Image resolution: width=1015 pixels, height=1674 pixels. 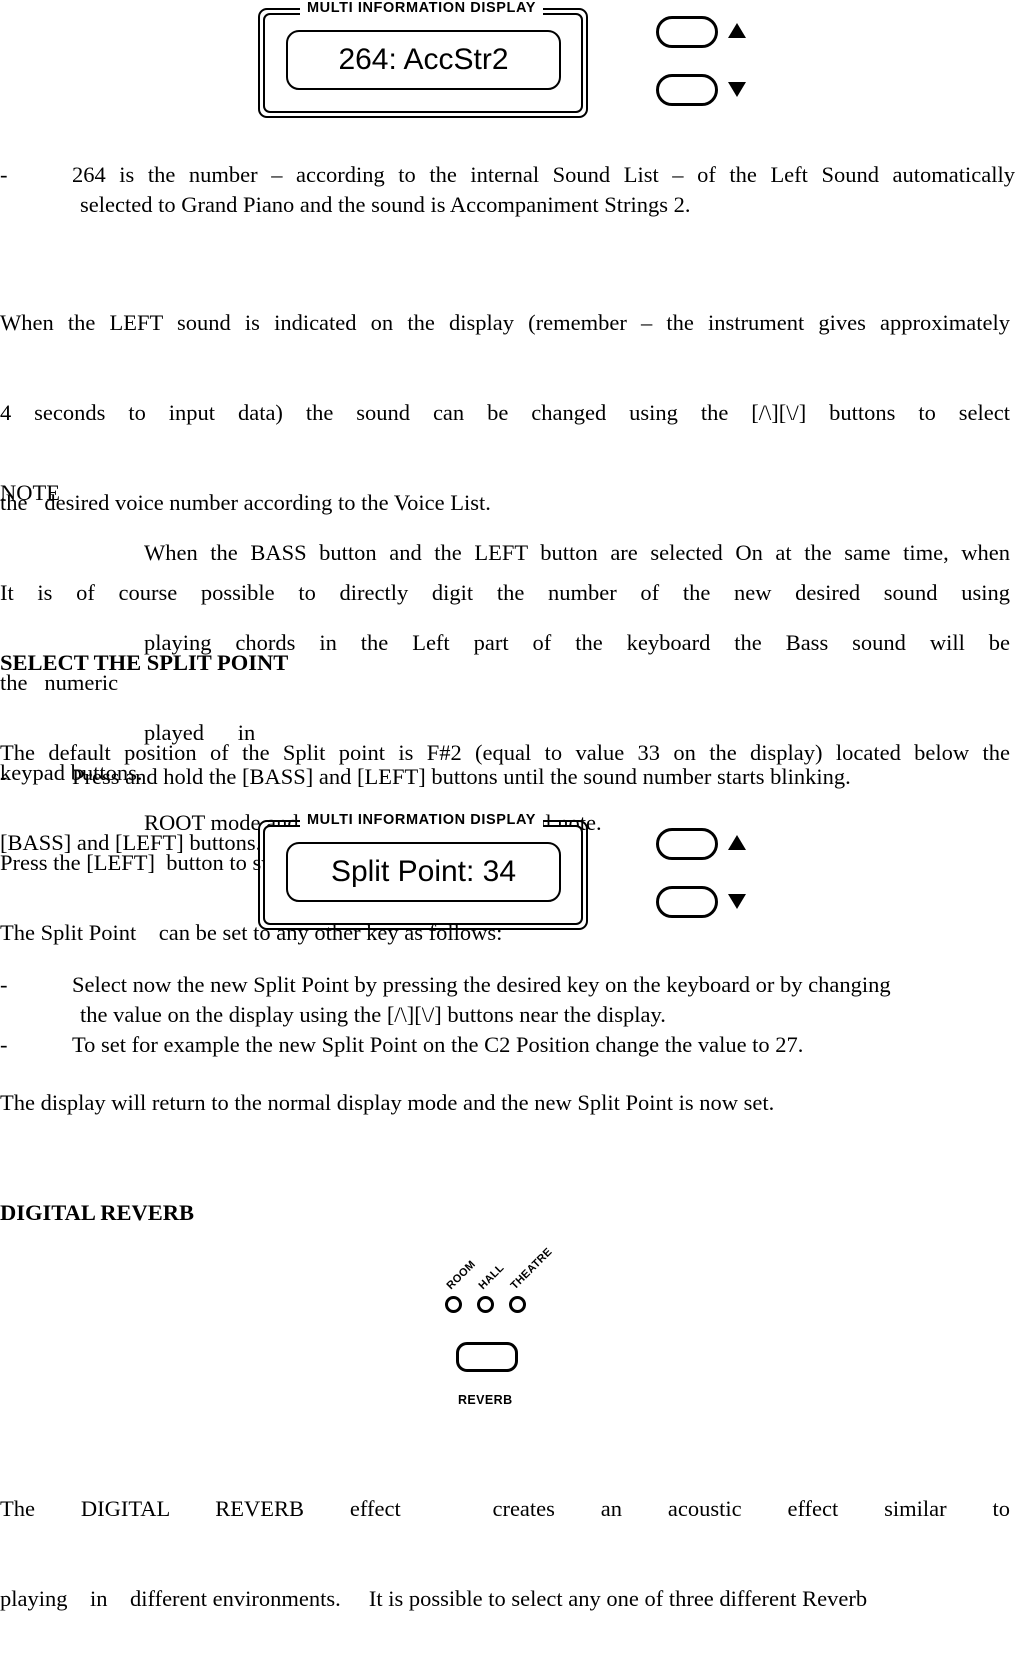 What do you see at coordinates (30, 492) in the screenshot?
I see `note-label: NOTE` at bounding box center [30, 492].